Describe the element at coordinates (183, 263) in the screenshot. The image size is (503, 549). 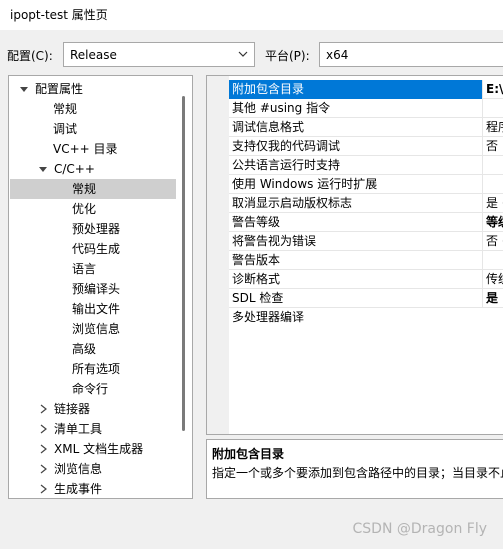
I see `tree-scrollbar` at that location.